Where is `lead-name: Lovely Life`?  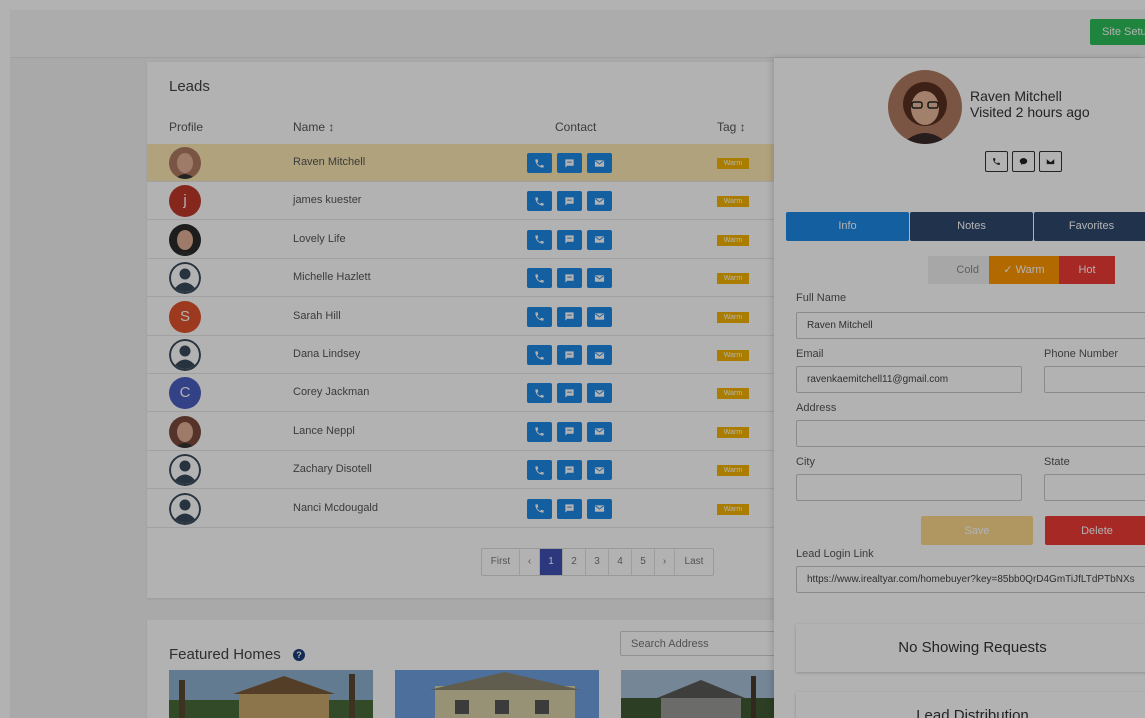
lead-name: Lovely Life is located at coordinates (319, 239).